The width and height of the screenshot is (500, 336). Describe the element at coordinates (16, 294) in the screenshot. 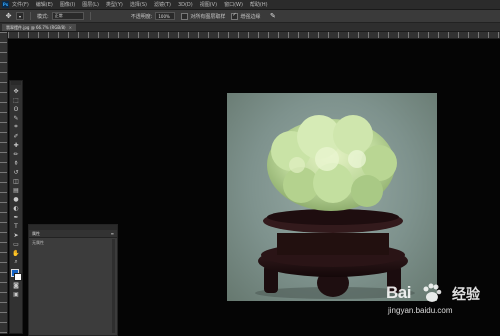

I see `screen-mode-icon: ▣` at that location.